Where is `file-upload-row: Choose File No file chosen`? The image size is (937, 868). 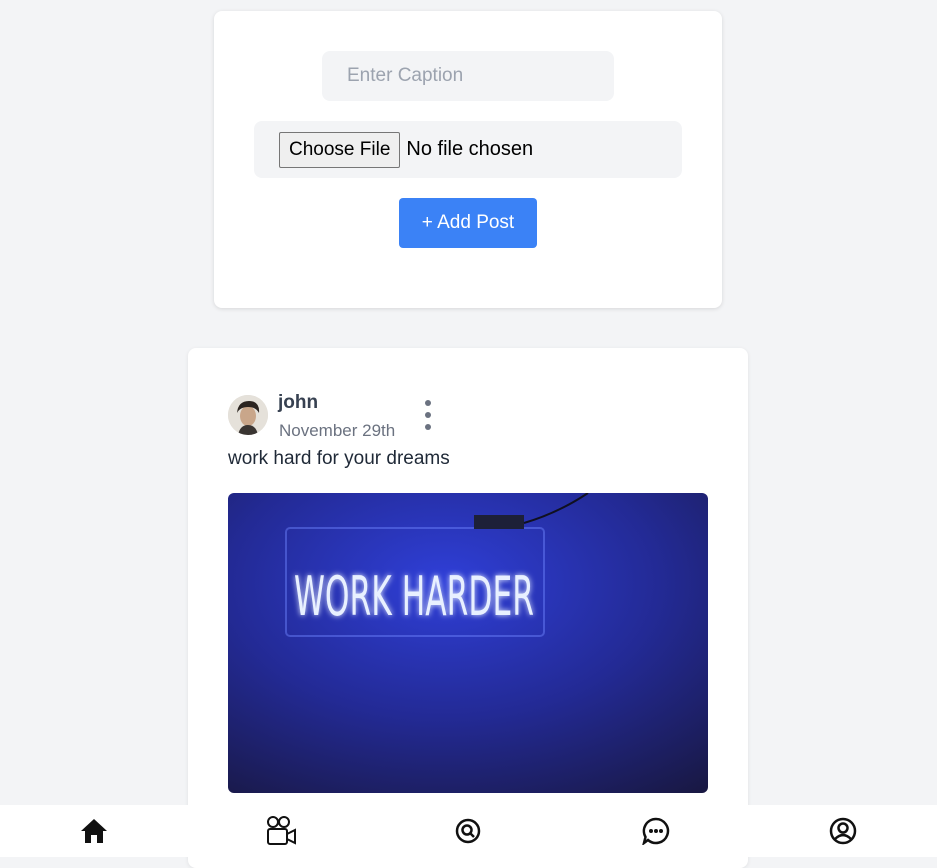 file-upload-row: Choose File No file chosen is located at coordinates (468, 149).